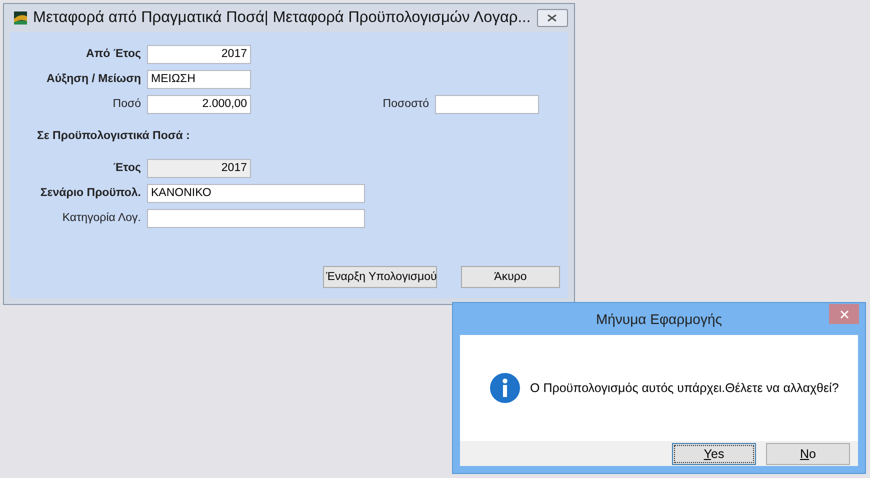 The width and height of the screenshot is (870, 478). What do you see at coordinates (505, 388) in the screenshot?
I see `info-icon` at bounding box center [505, 388].